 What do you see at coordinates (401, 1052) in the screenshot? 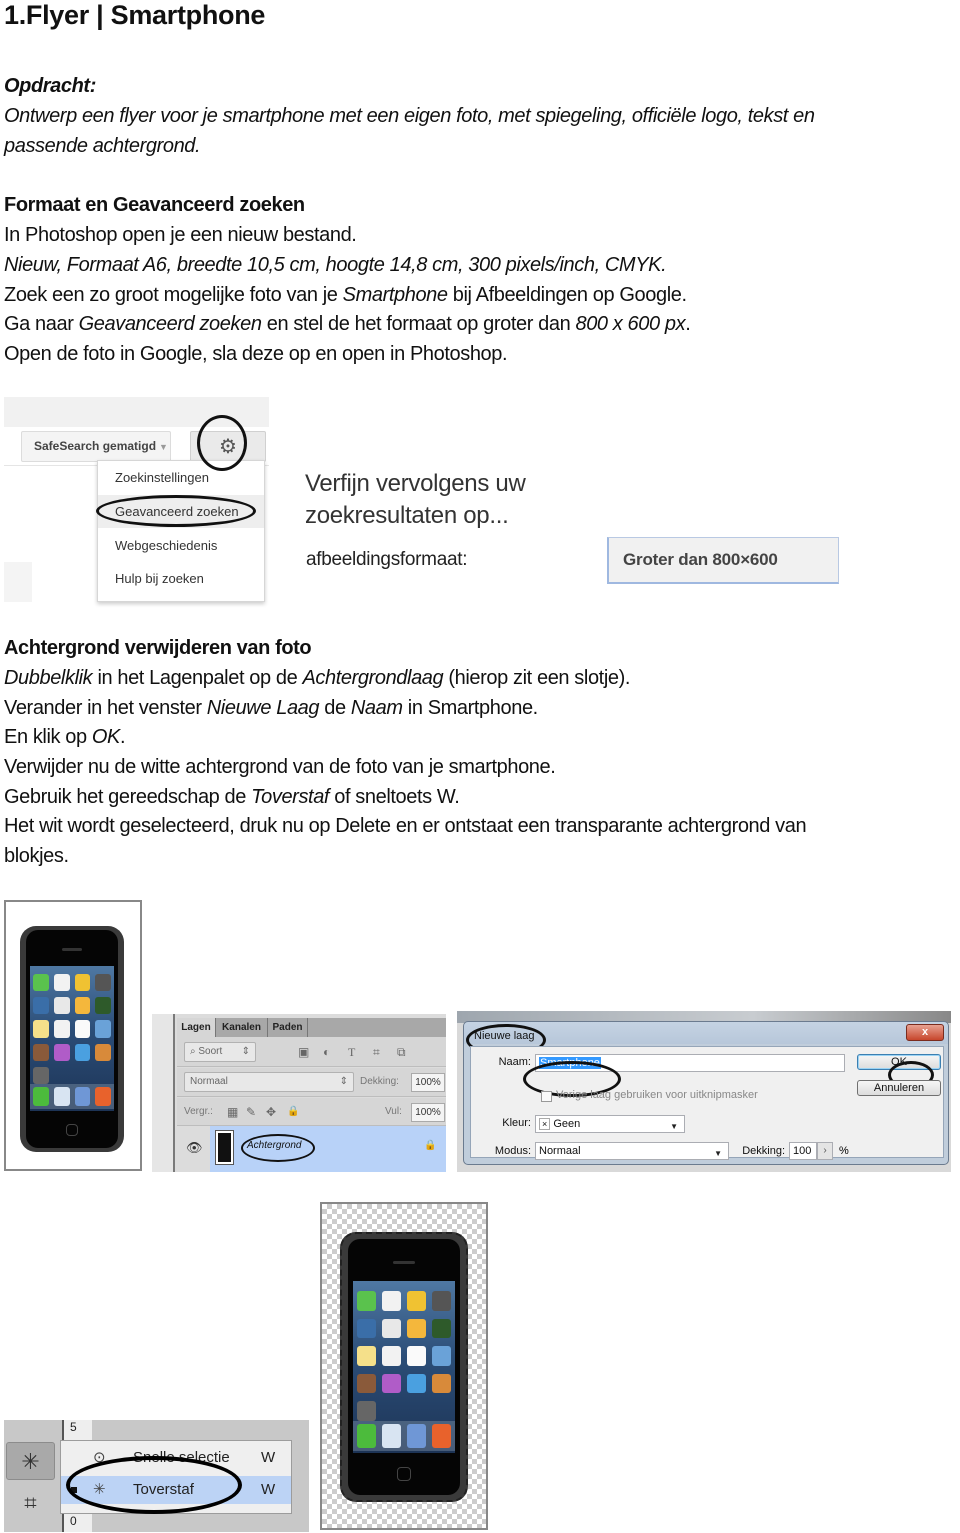
I see `smart-object-filter-icon: ⧉` at bounding box center [401, 1052].